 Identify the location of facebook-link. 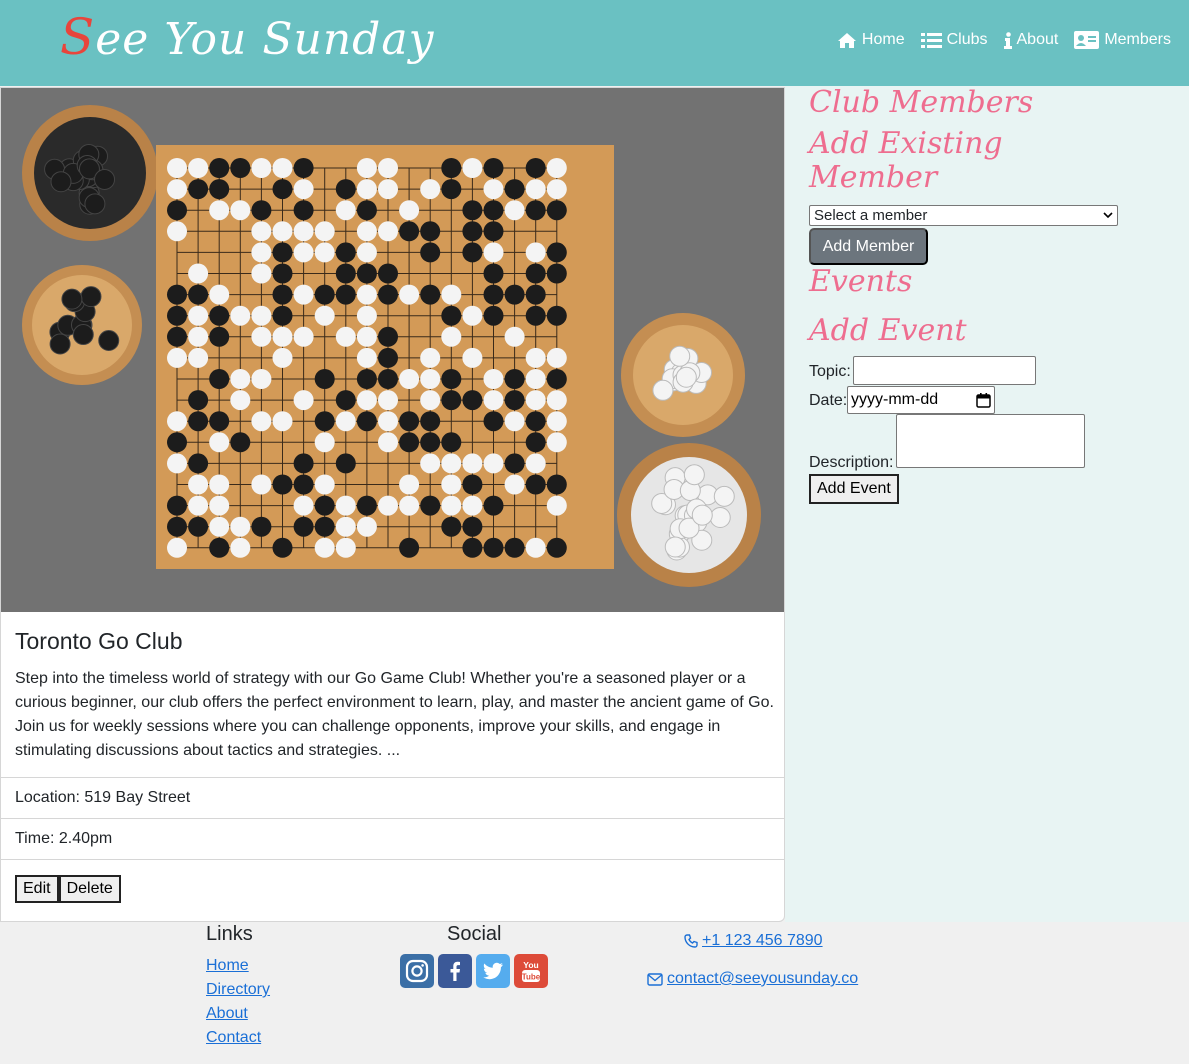
(455, 971).